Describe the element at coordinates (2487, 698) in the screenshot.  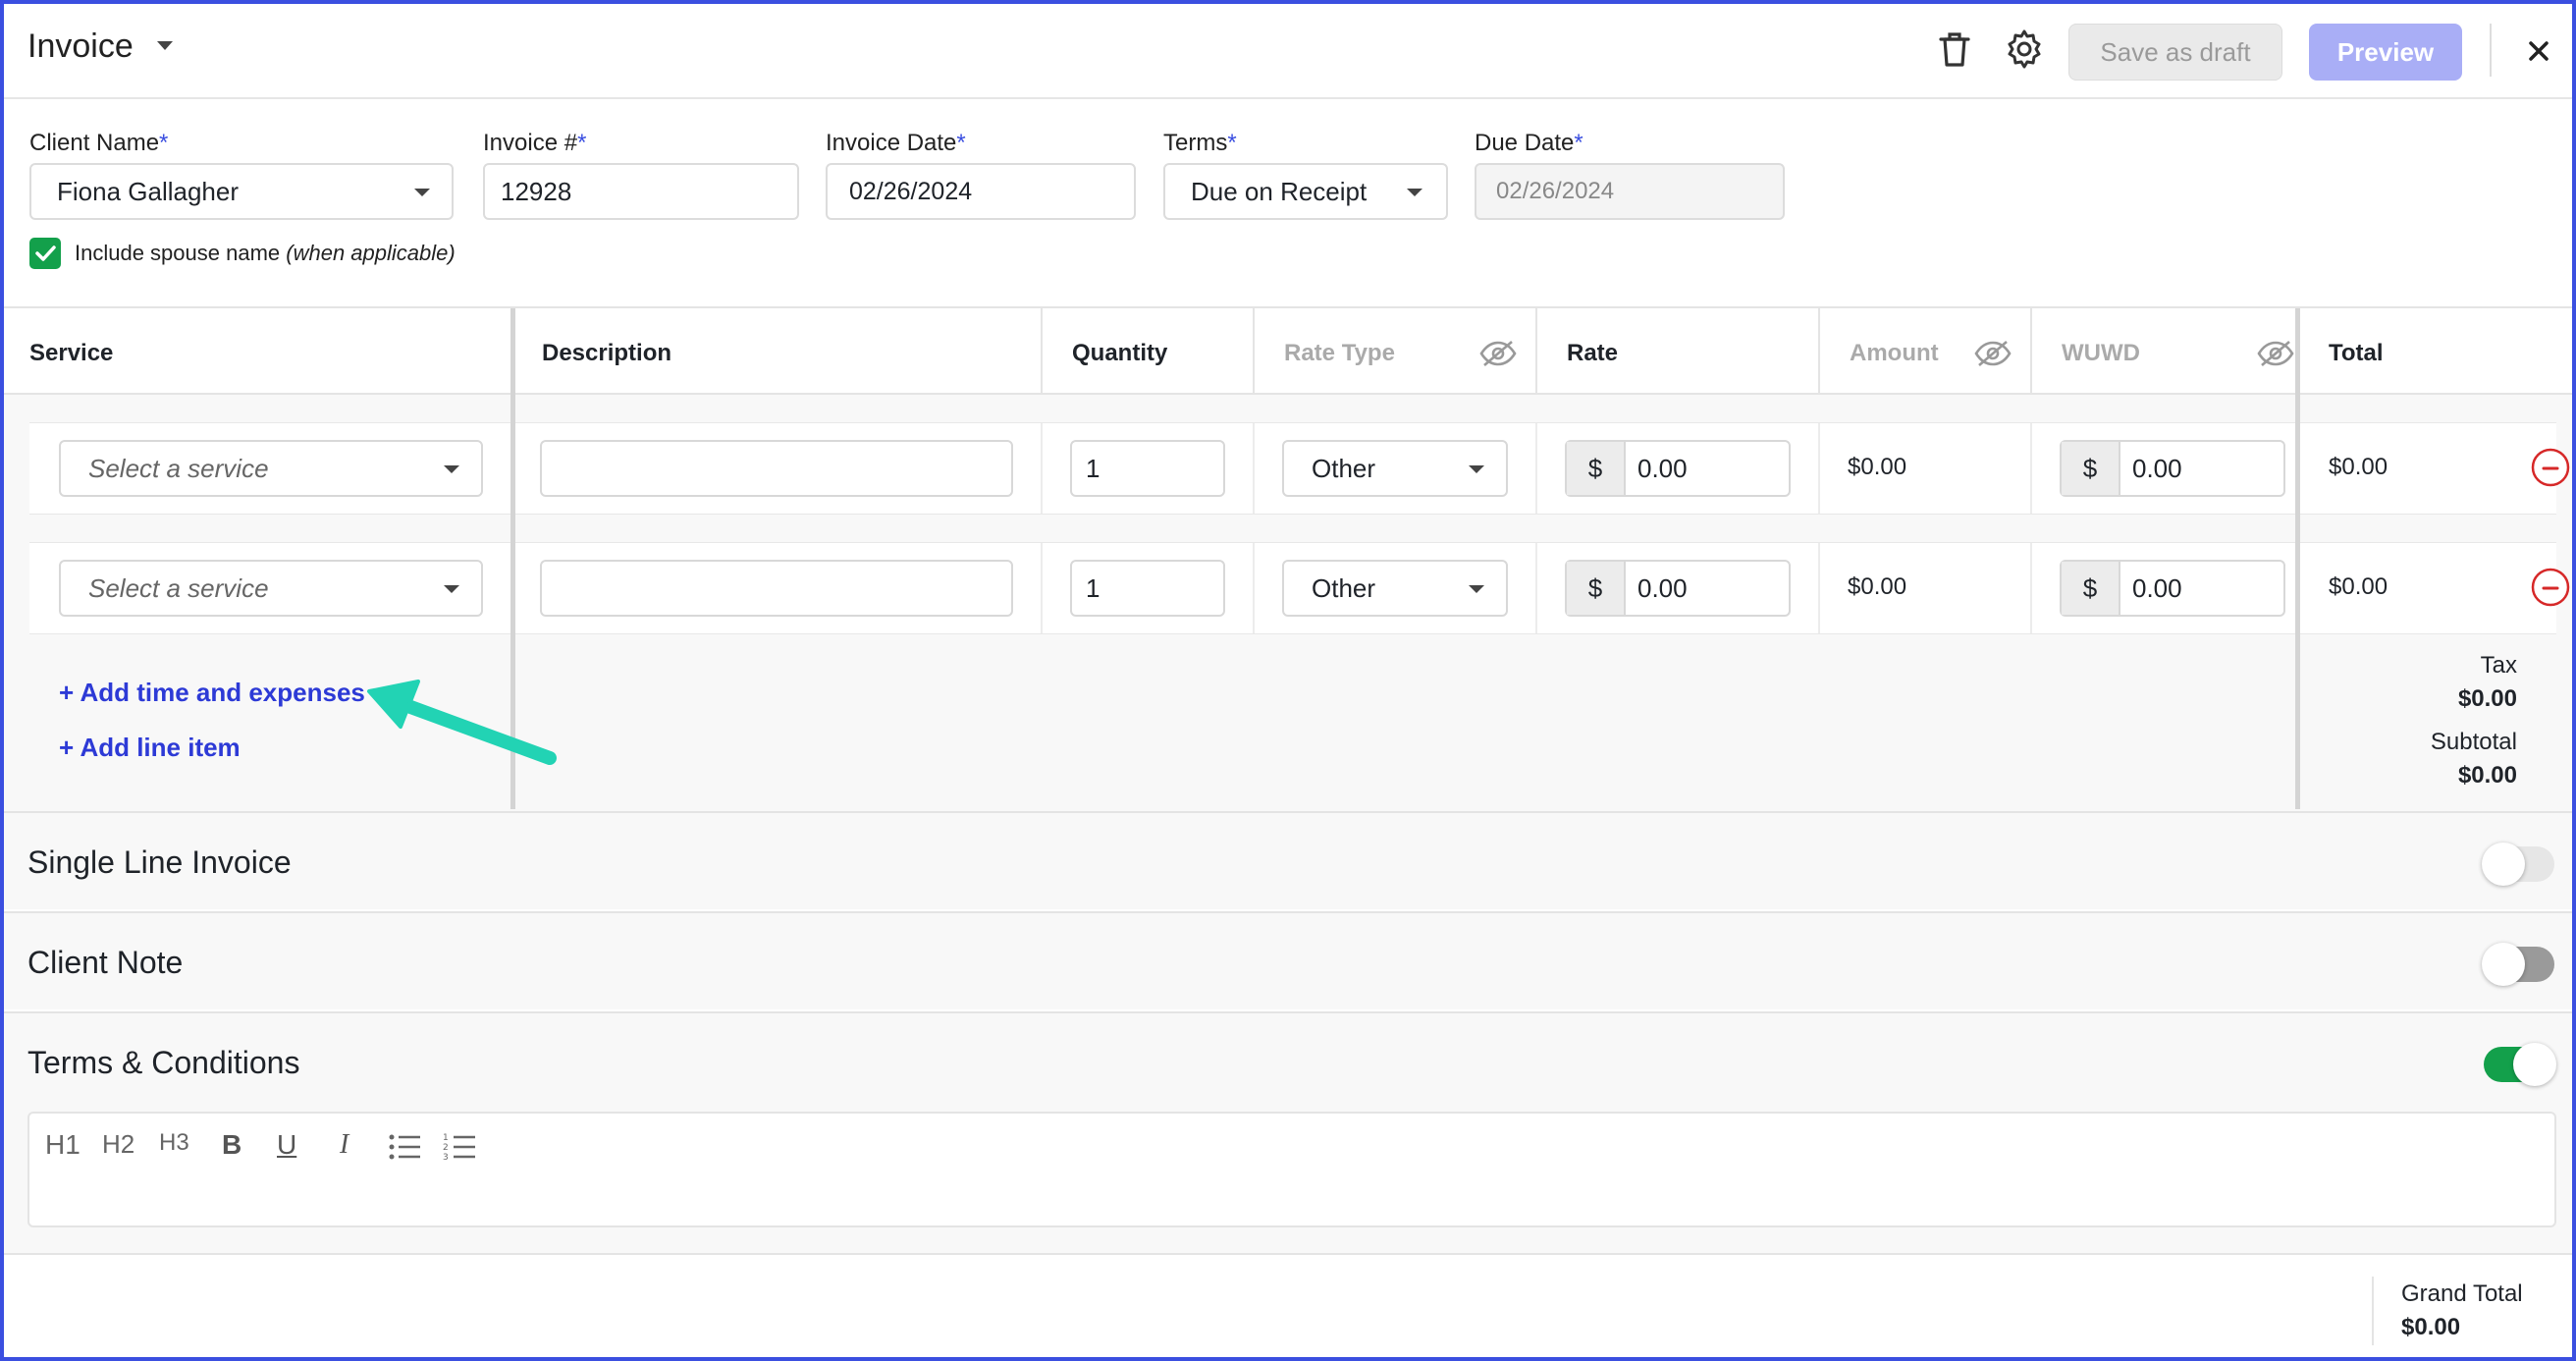
I see `tax-value: $0.00` at that location.